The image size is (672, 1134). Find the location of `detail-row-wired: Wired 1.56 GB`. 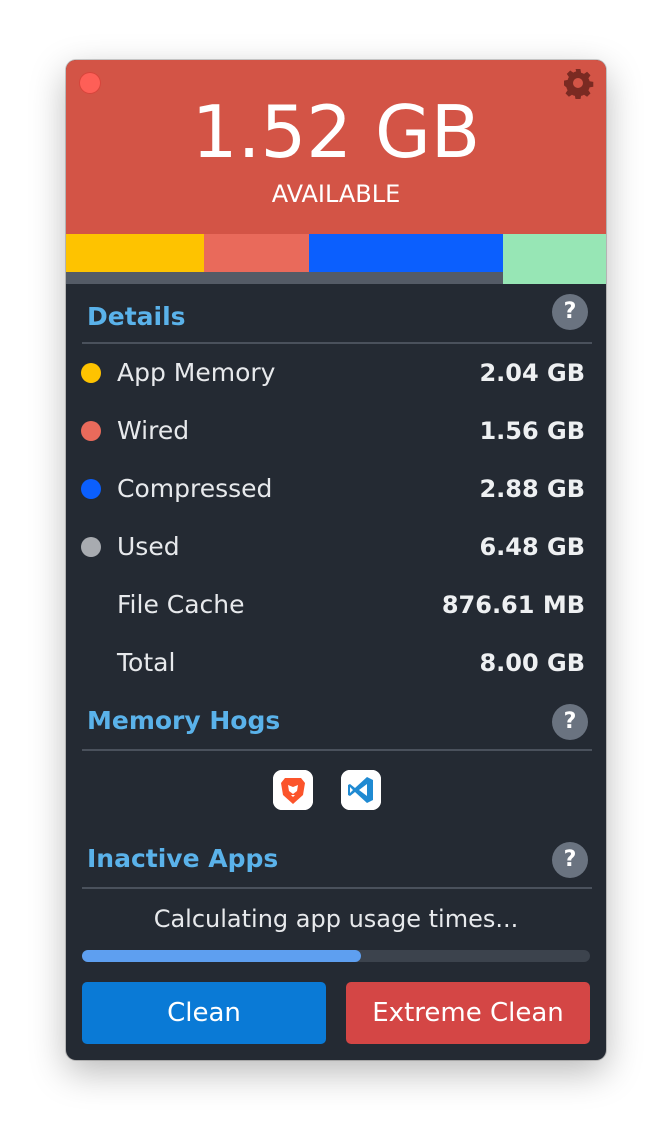

detail-row-wired: Wired 1.56 GB is located at coordinates (336, 431).